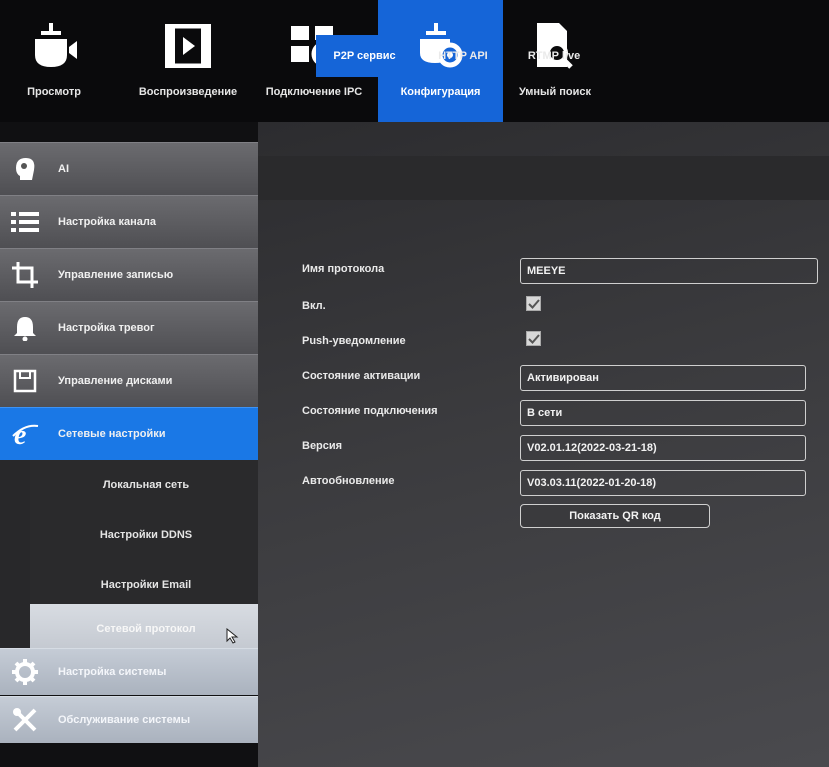 This screenshot has width=829, height=767. I want to click on network-ie-icon: e, so click(25, 434).